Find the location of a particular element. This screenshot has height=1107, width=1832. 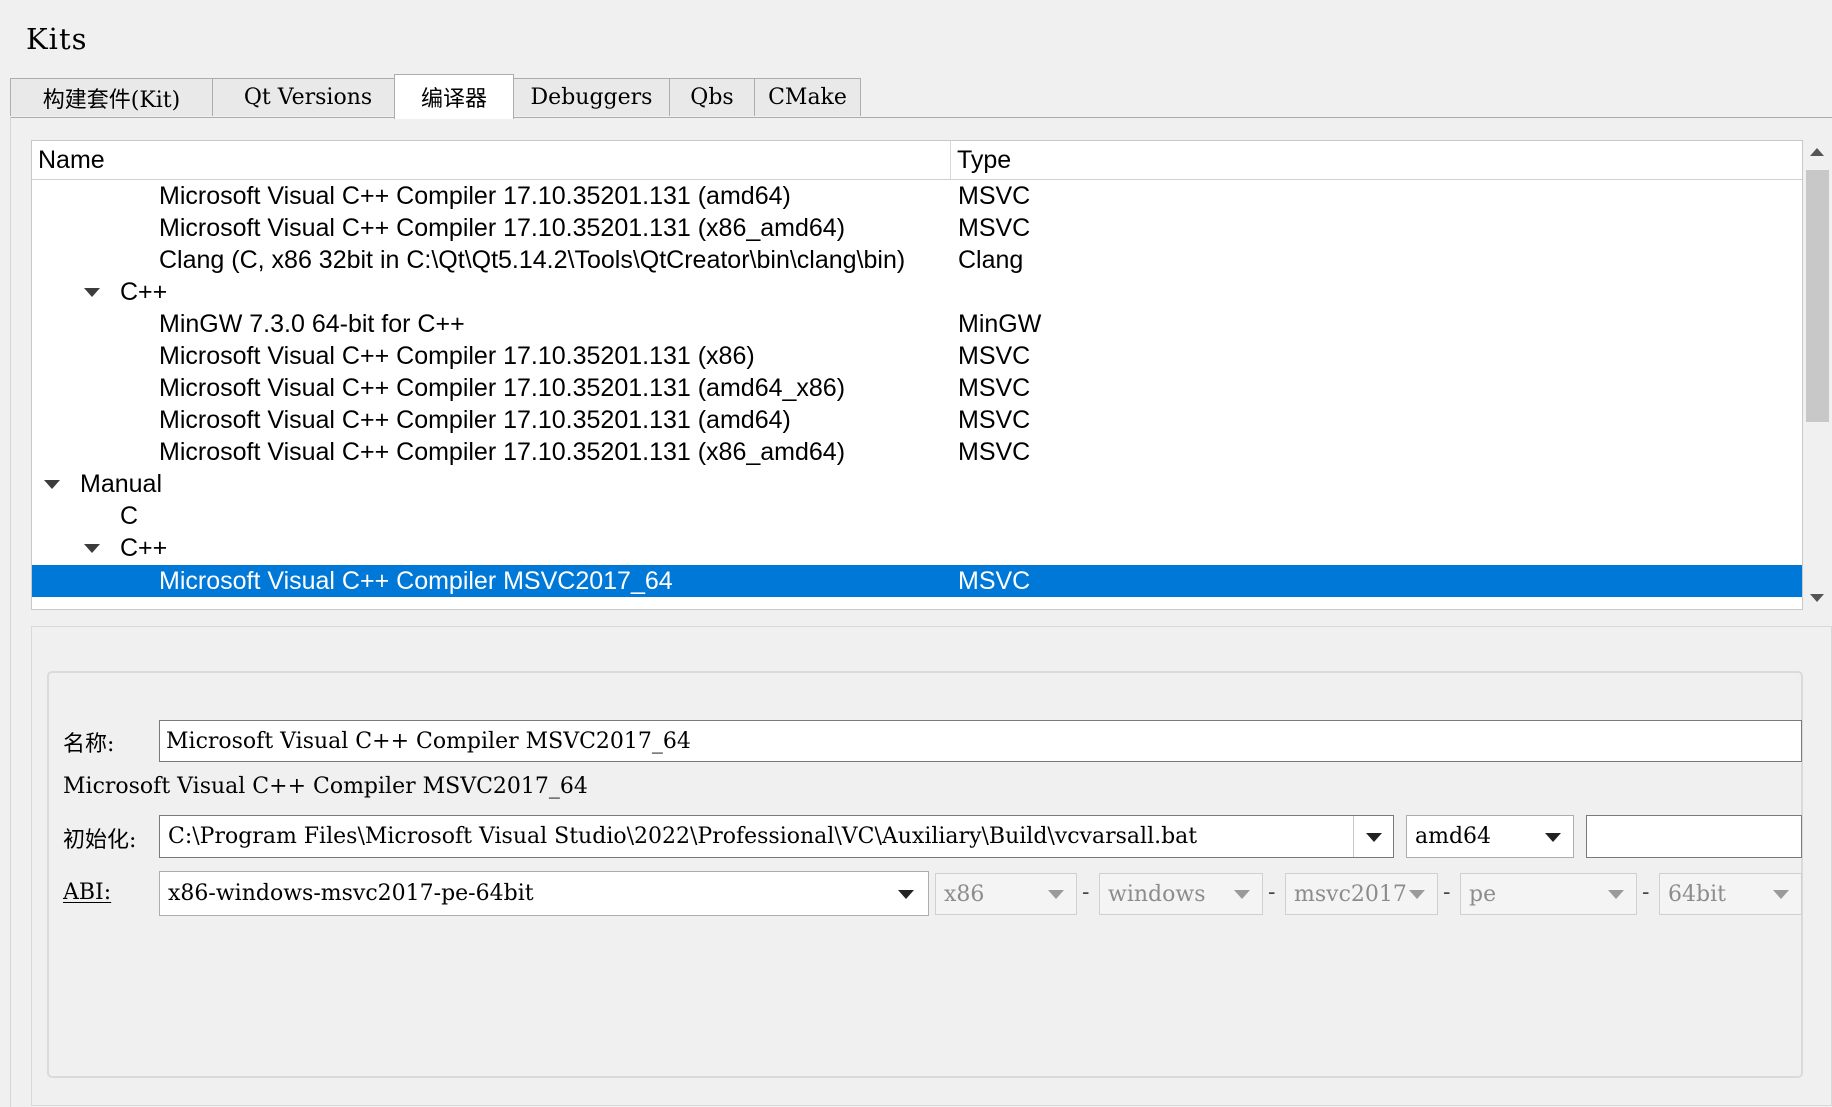

tab-qbs-label: Qbs is located at coordinates (712, 97).